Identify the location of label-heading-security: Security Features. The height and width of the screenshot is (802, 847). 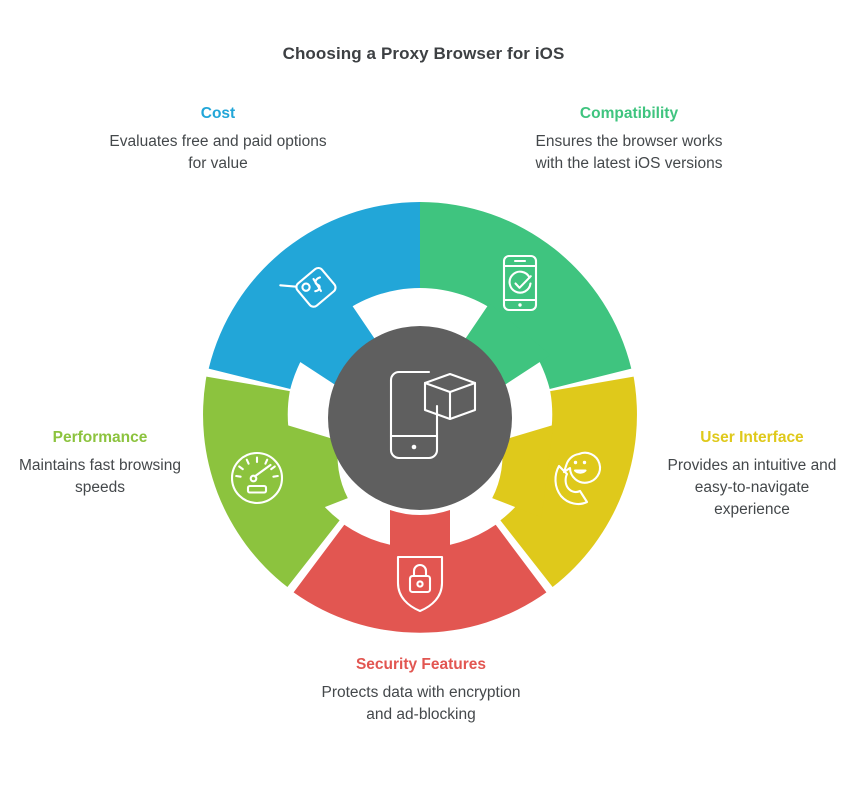
(421, 664).